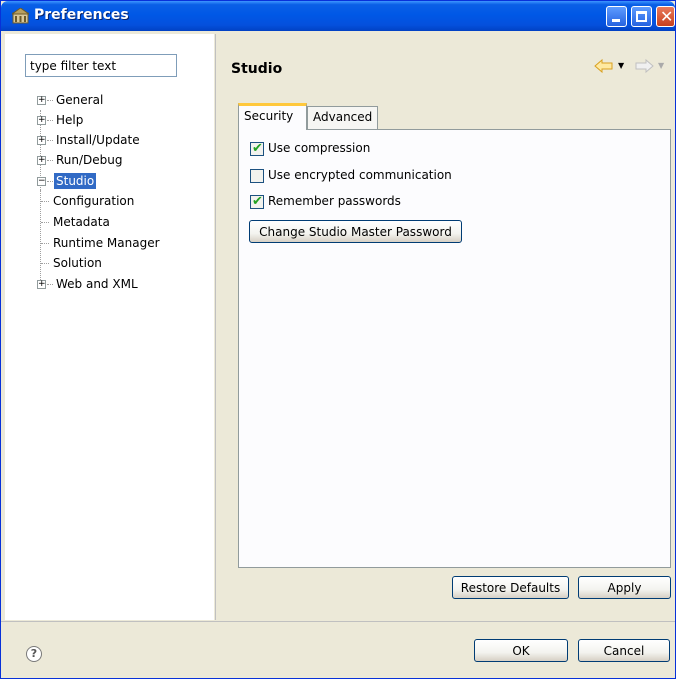  What do you see at coordinates (334, 201) in the screenshot?
I see `checkbox-label: Remember passwords` at bounding box center [334, 201].